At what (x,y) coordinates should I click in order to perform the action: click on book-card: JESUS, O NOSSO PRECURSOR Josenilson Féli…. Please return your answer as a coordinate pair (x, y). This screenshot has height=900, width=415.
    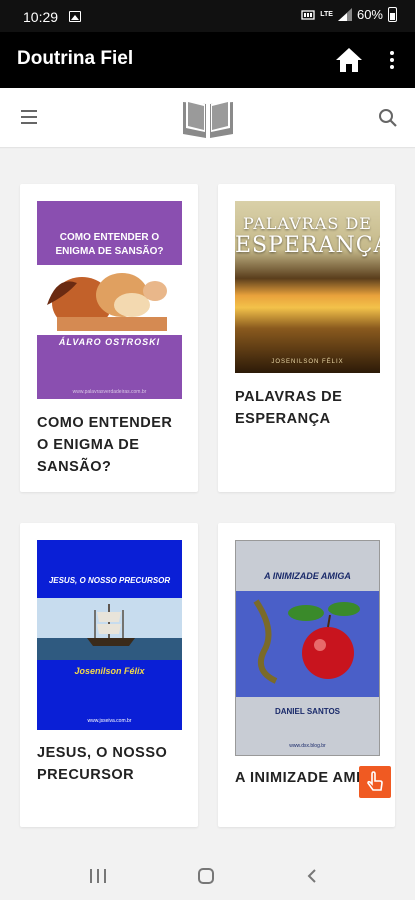
    Looking at the image, I should click on (109, 675).